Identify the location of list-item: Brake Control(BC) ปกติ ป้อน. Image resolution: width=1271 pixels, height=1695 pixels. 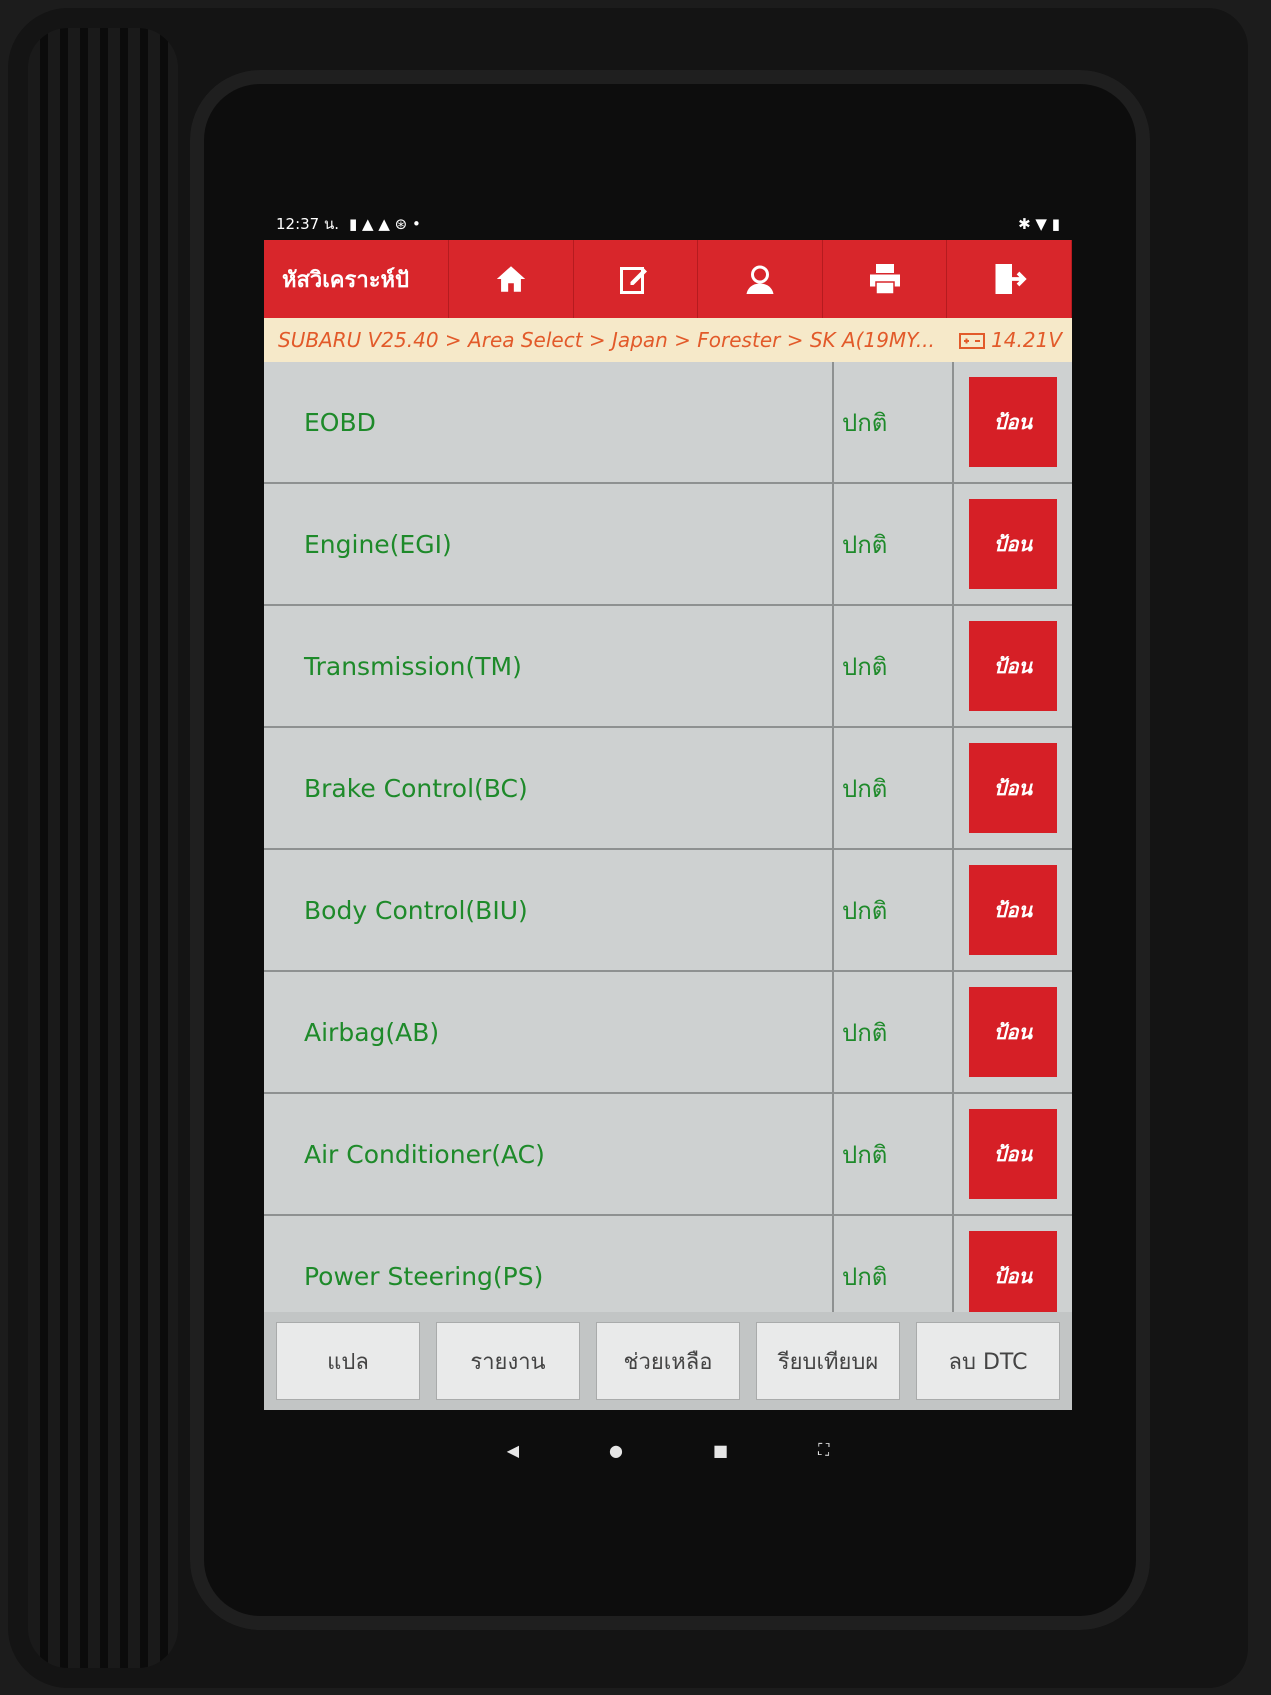
(668, 789).